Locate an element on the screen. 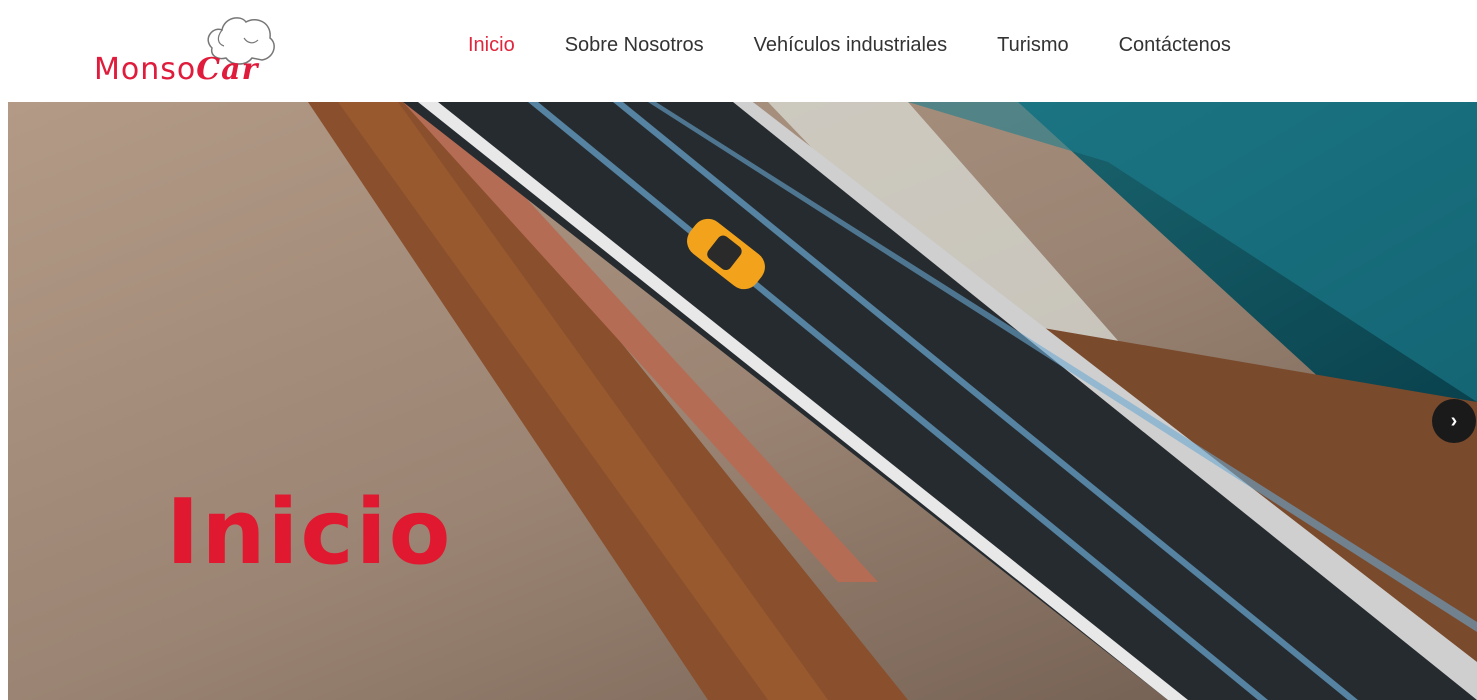 The width and height of the screenshot is (1477, 700). nav-item-turismo: Turismo is located at coordinates (1032, 45).